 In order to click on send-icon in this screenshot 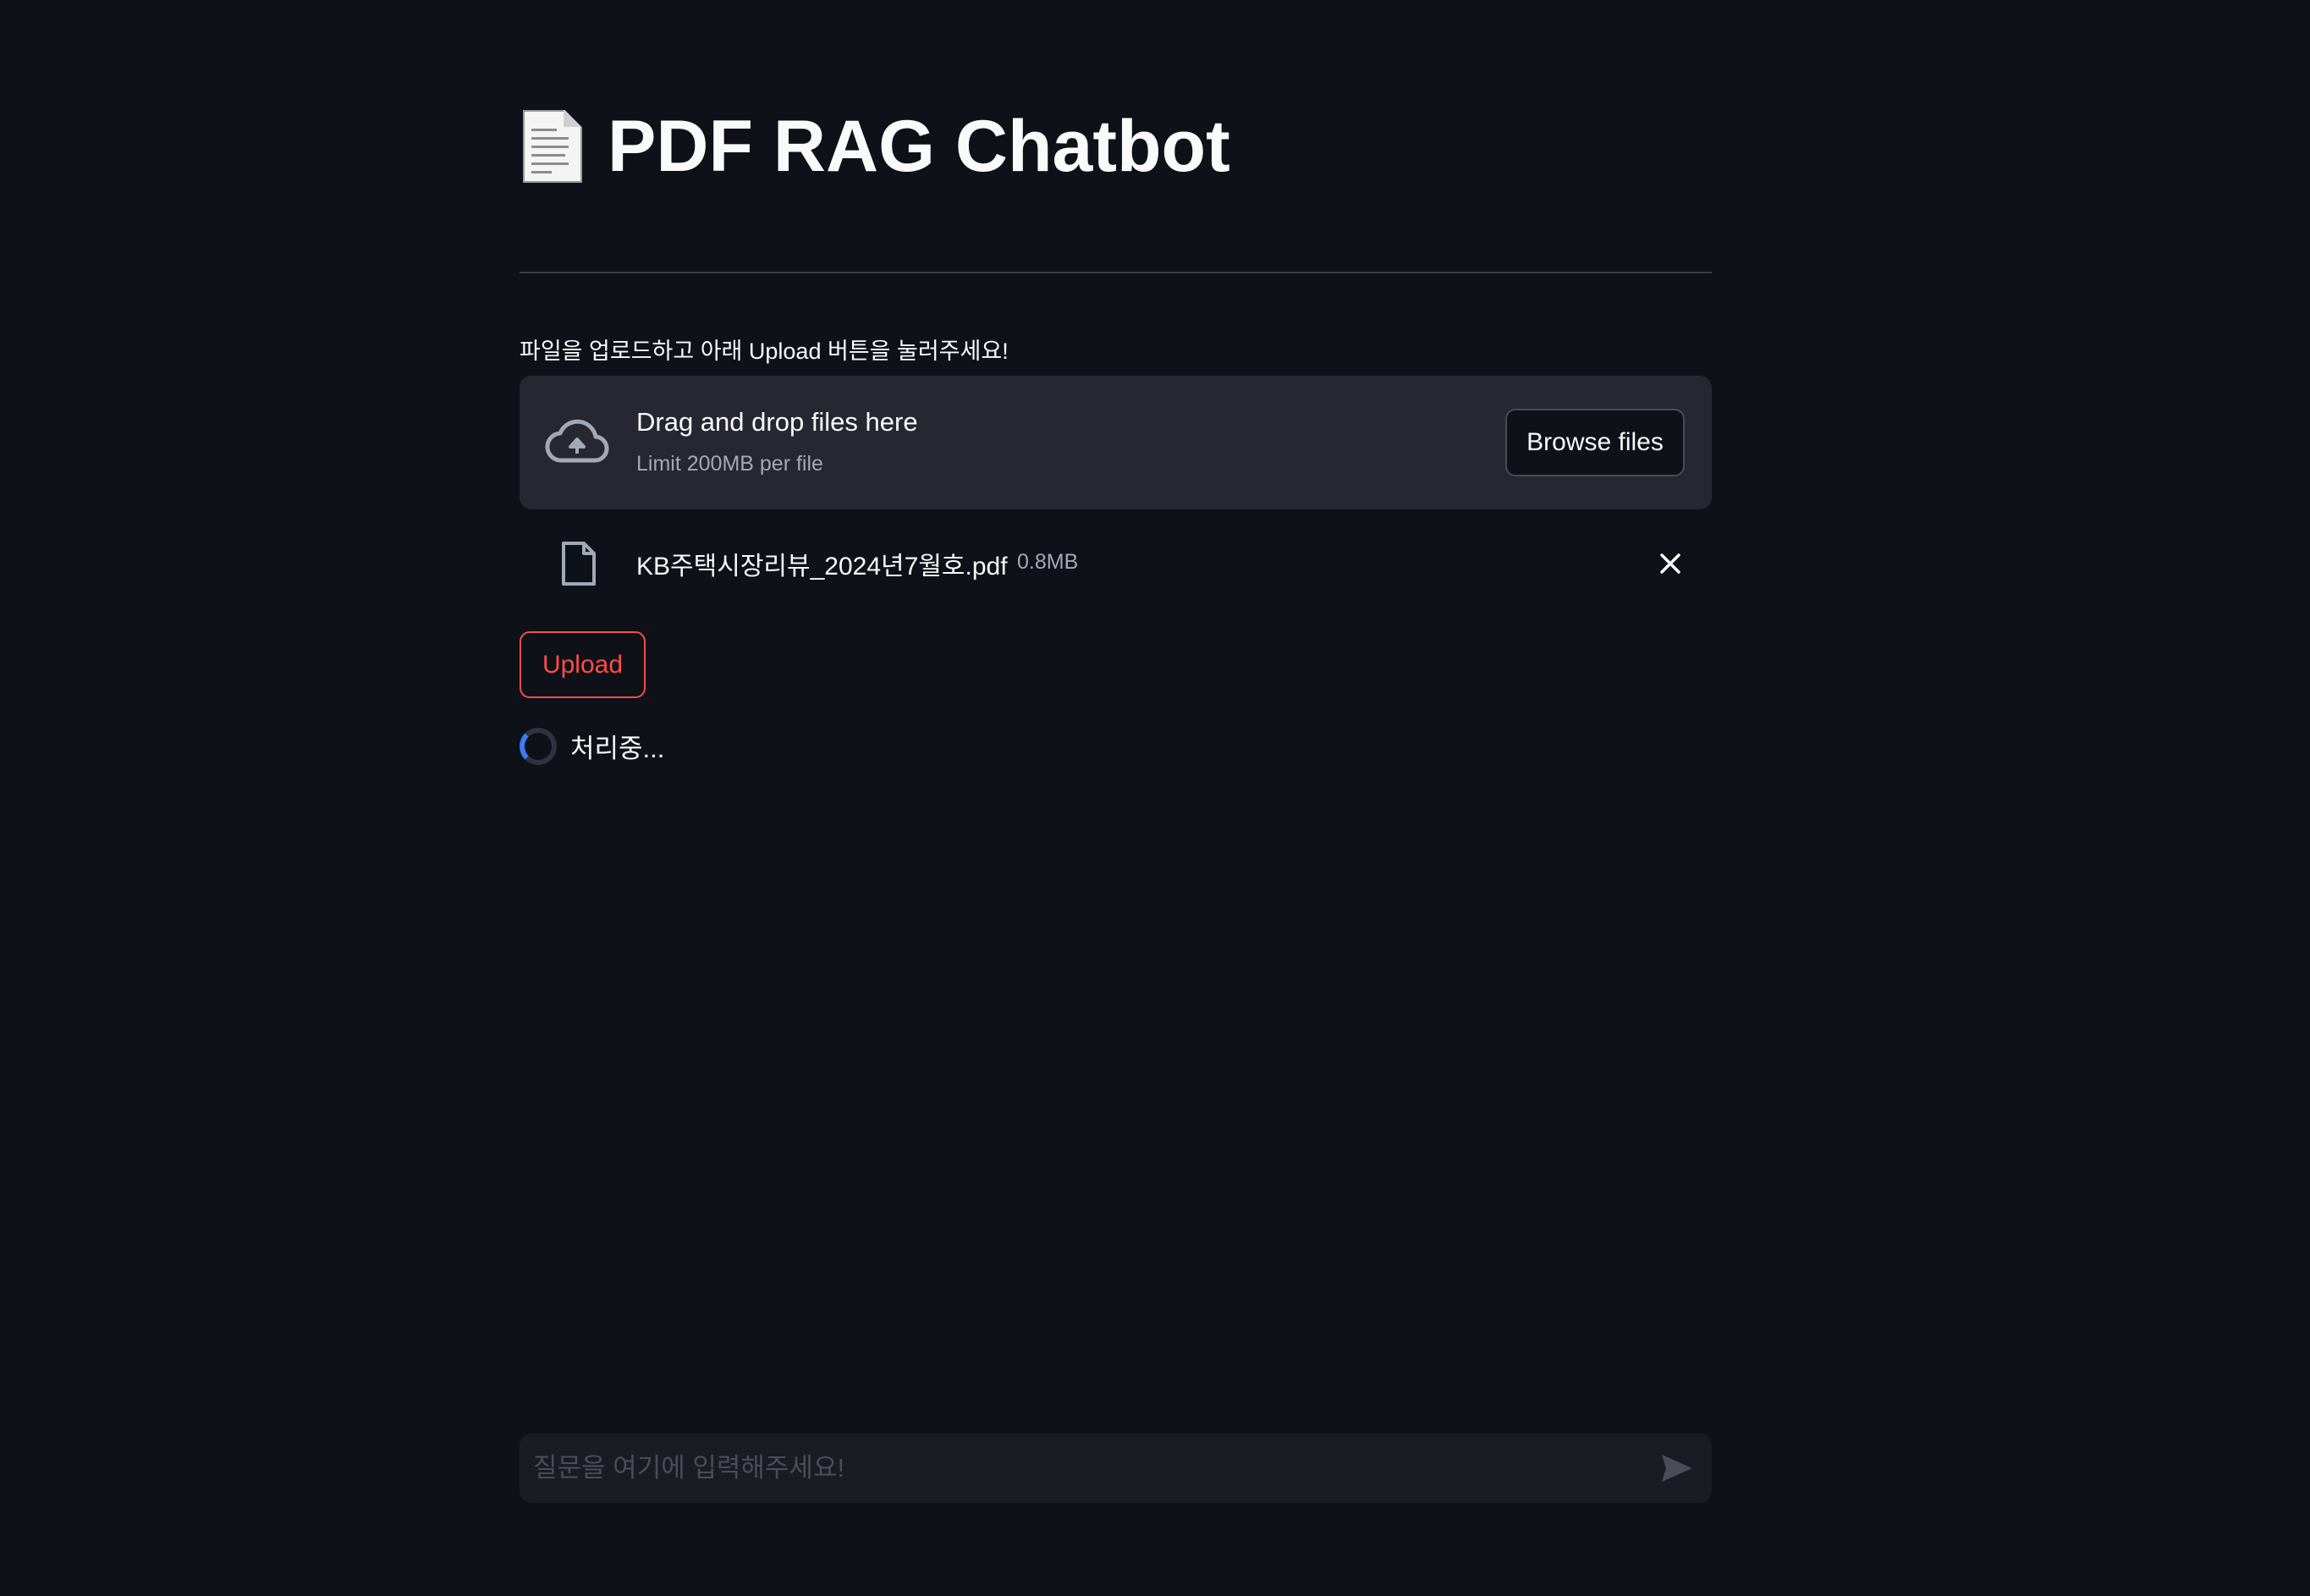, I will do `click(1677, 1468)`.